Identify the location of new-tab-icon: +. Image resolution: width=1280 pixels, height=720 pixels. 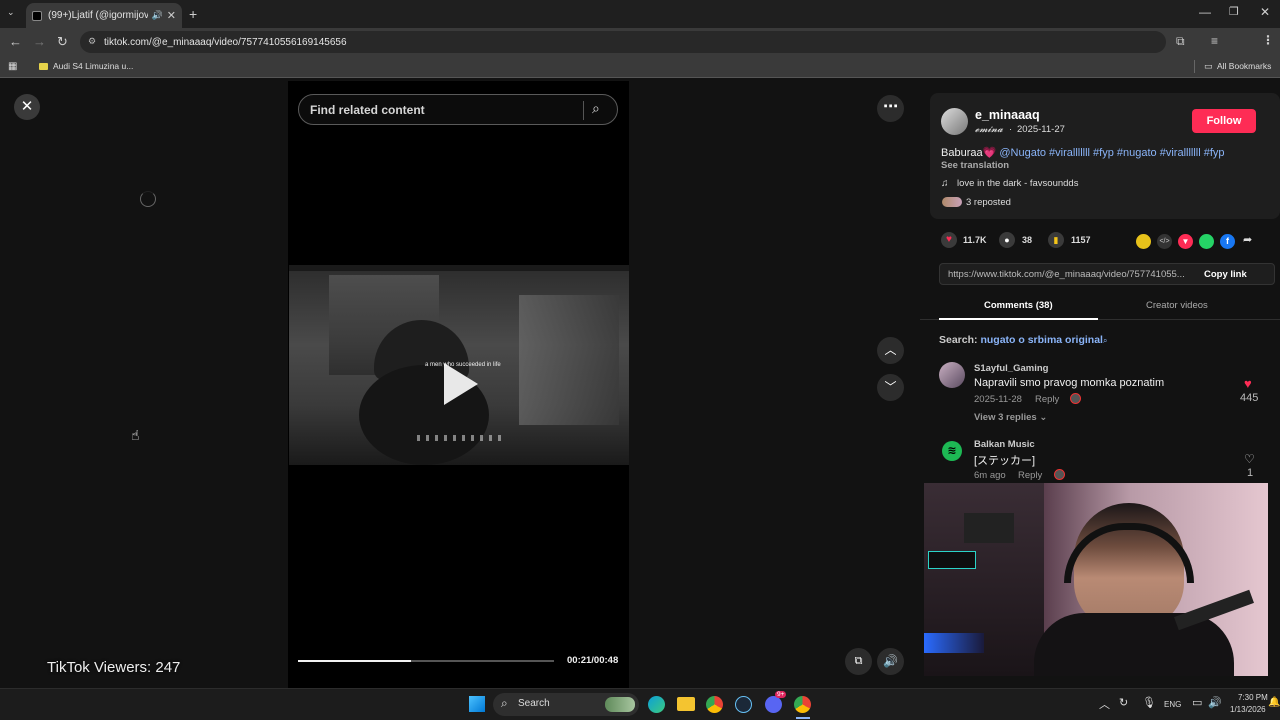
(193, 14).